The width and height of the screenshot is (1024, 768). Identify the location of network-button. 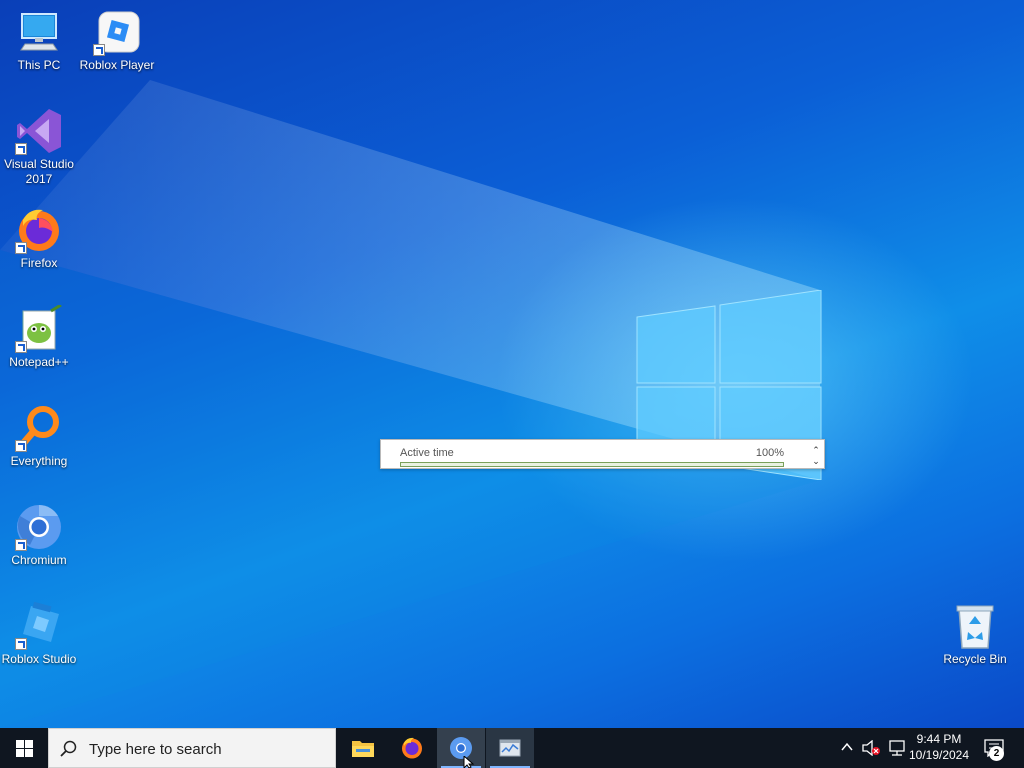
(895, 748).